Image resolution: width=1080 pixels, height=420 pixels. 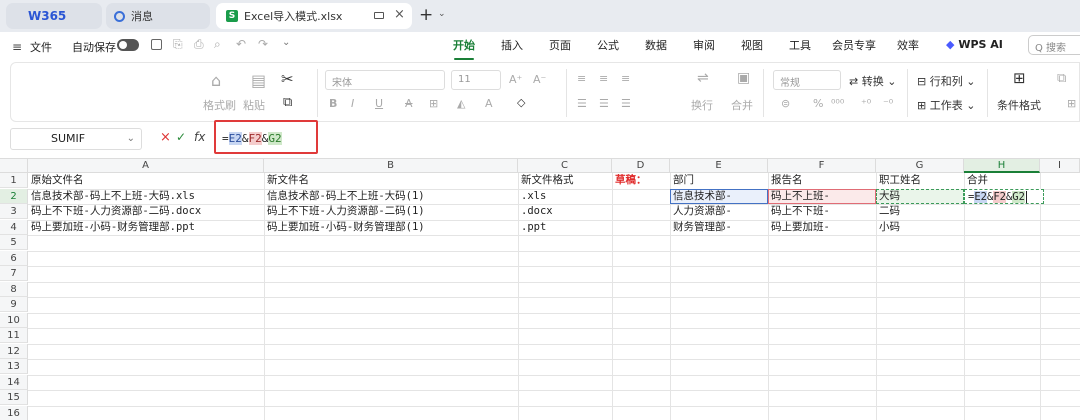 What do you see at coordinates (199, 44) in the screenshot?
I see `print-icon: ⎙` at bounding box center [199, 44].